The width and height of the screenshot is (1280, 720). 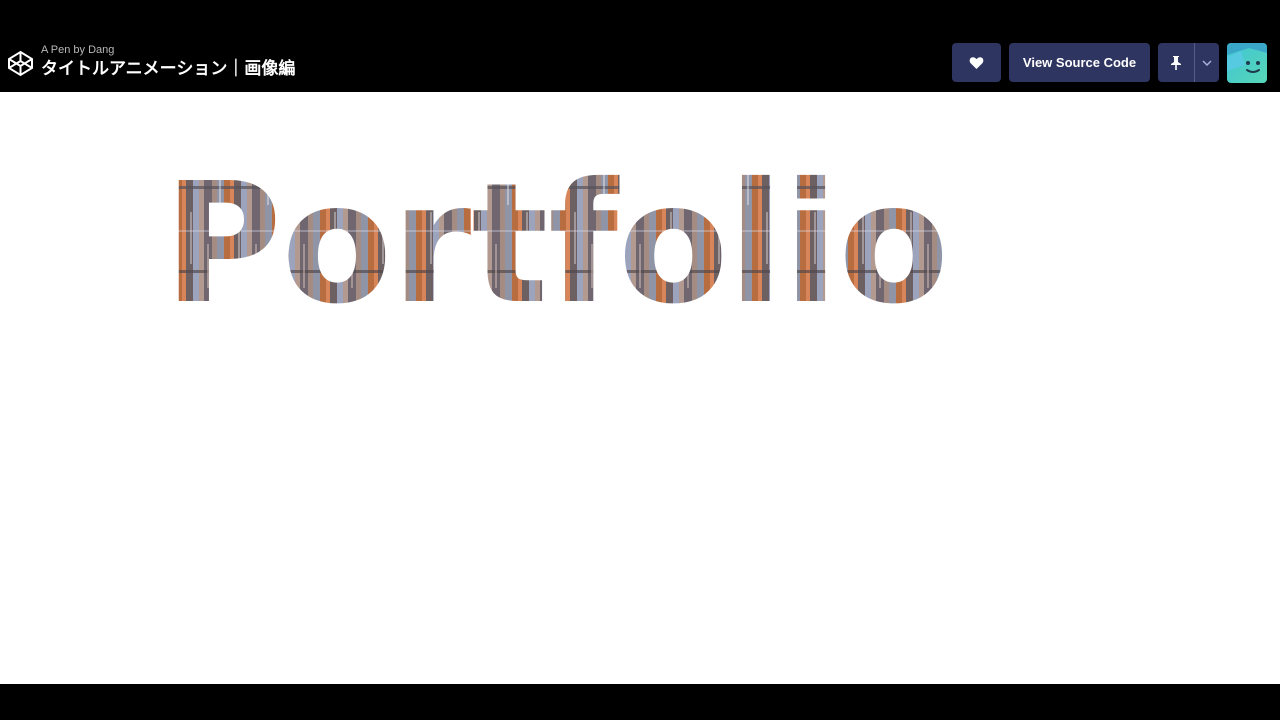 I want to click on pin-button, so click(x=1176, y=62).